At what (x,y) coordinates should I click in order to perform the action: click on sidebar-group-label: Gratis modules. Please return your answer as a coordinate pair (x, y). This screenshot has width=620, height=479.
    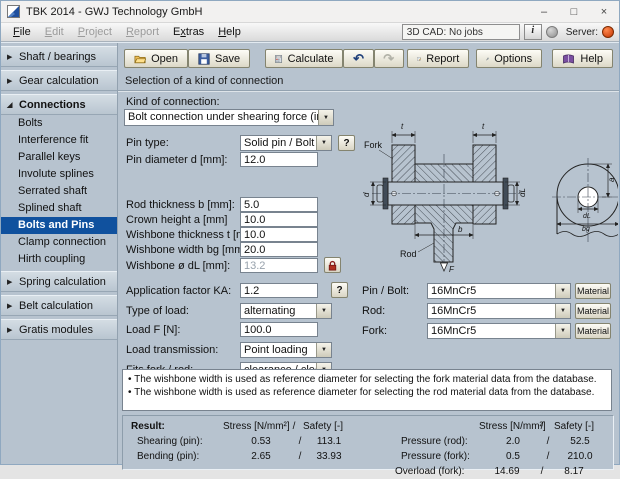
    Looking at the image, I should click on (56, 330).